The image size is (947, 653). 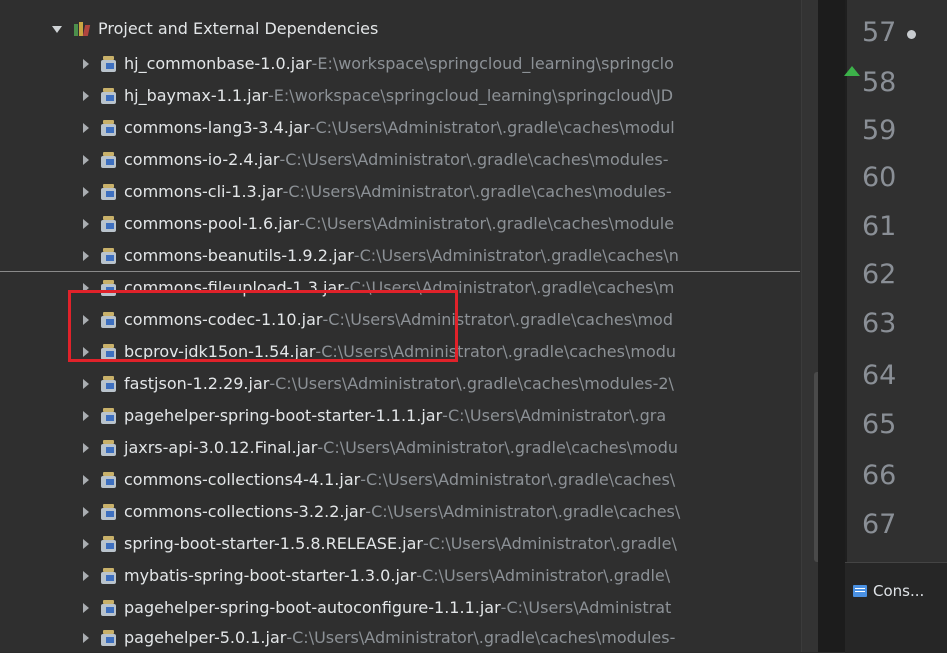 What do you see at coordinates (831, 326) in the screenshot?
I see `panel-divider` at bounding box center [831, 326].